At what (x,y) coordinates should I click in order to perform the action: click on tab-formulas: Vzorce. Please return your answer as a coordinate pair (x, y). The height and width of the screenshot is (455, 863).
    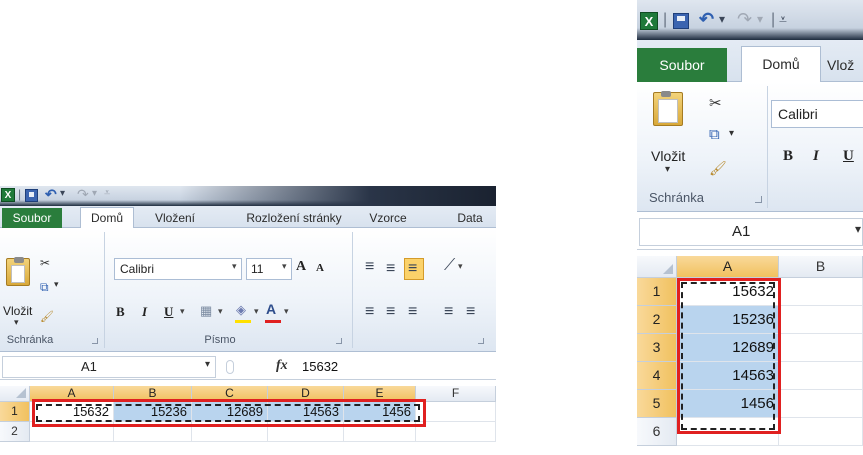
    Looking at the image, I should click on (388, 218).